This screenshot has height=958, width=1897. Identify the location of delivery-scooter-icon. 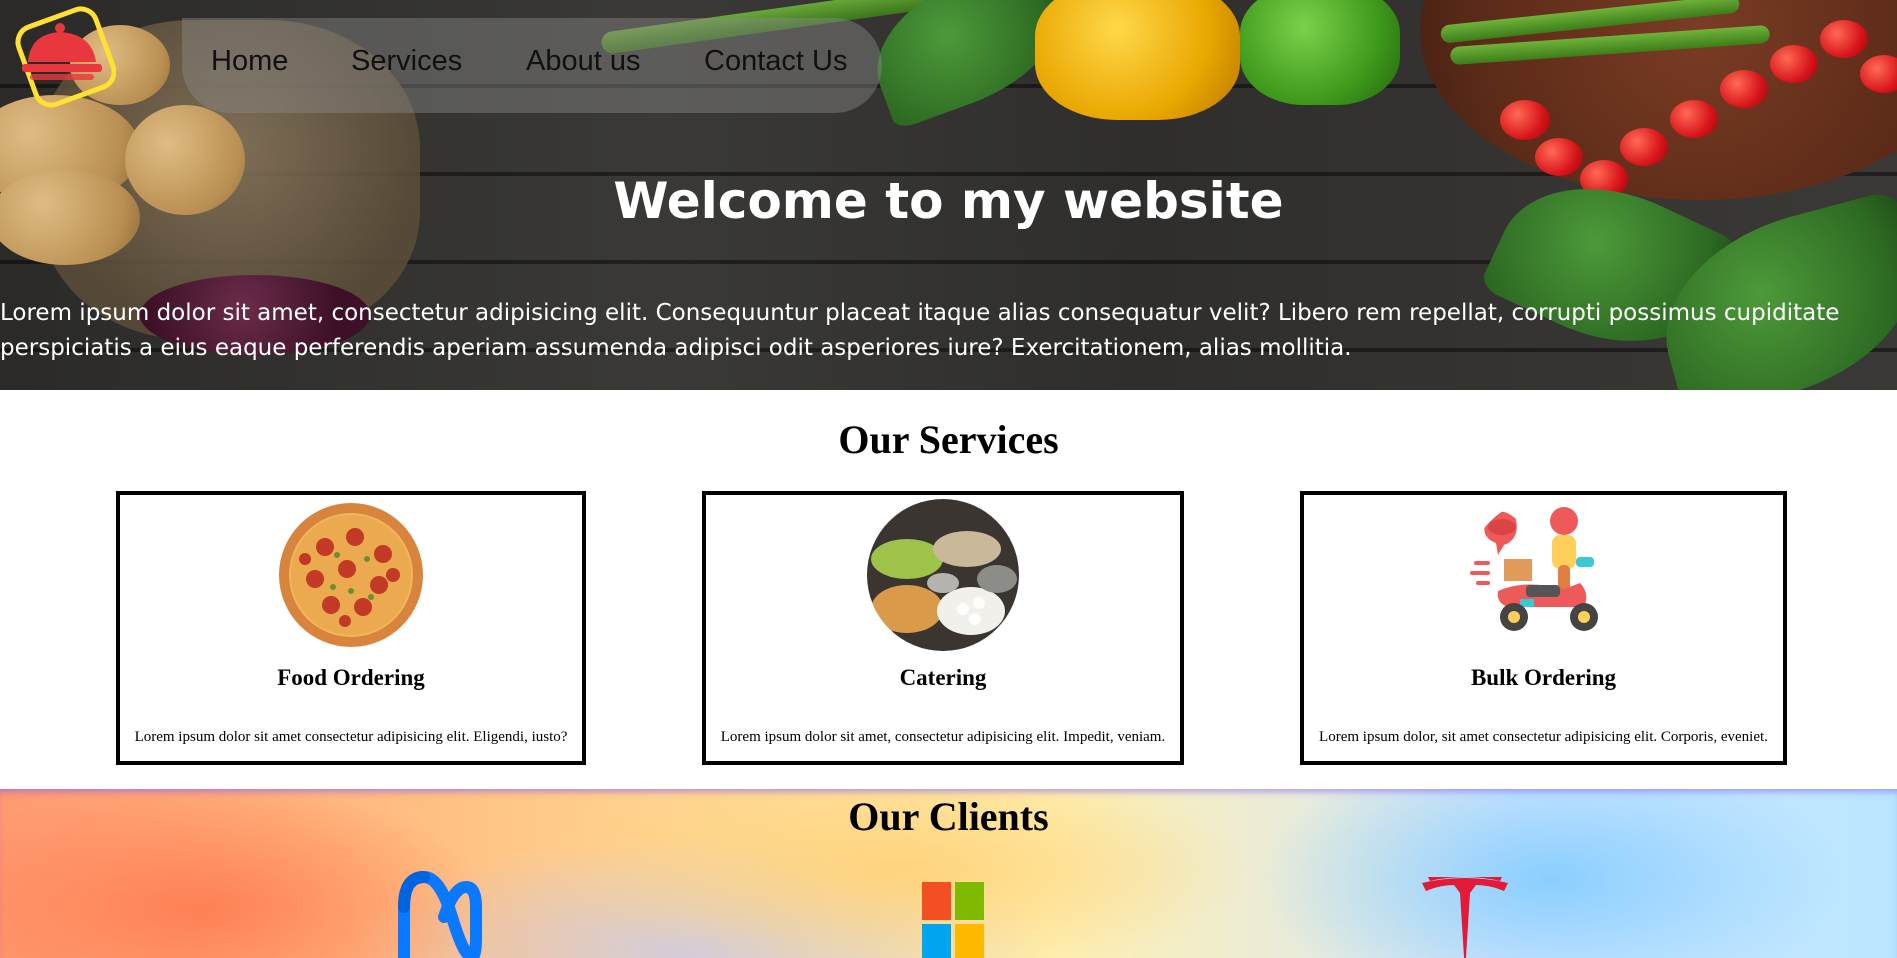
(1543, 575).